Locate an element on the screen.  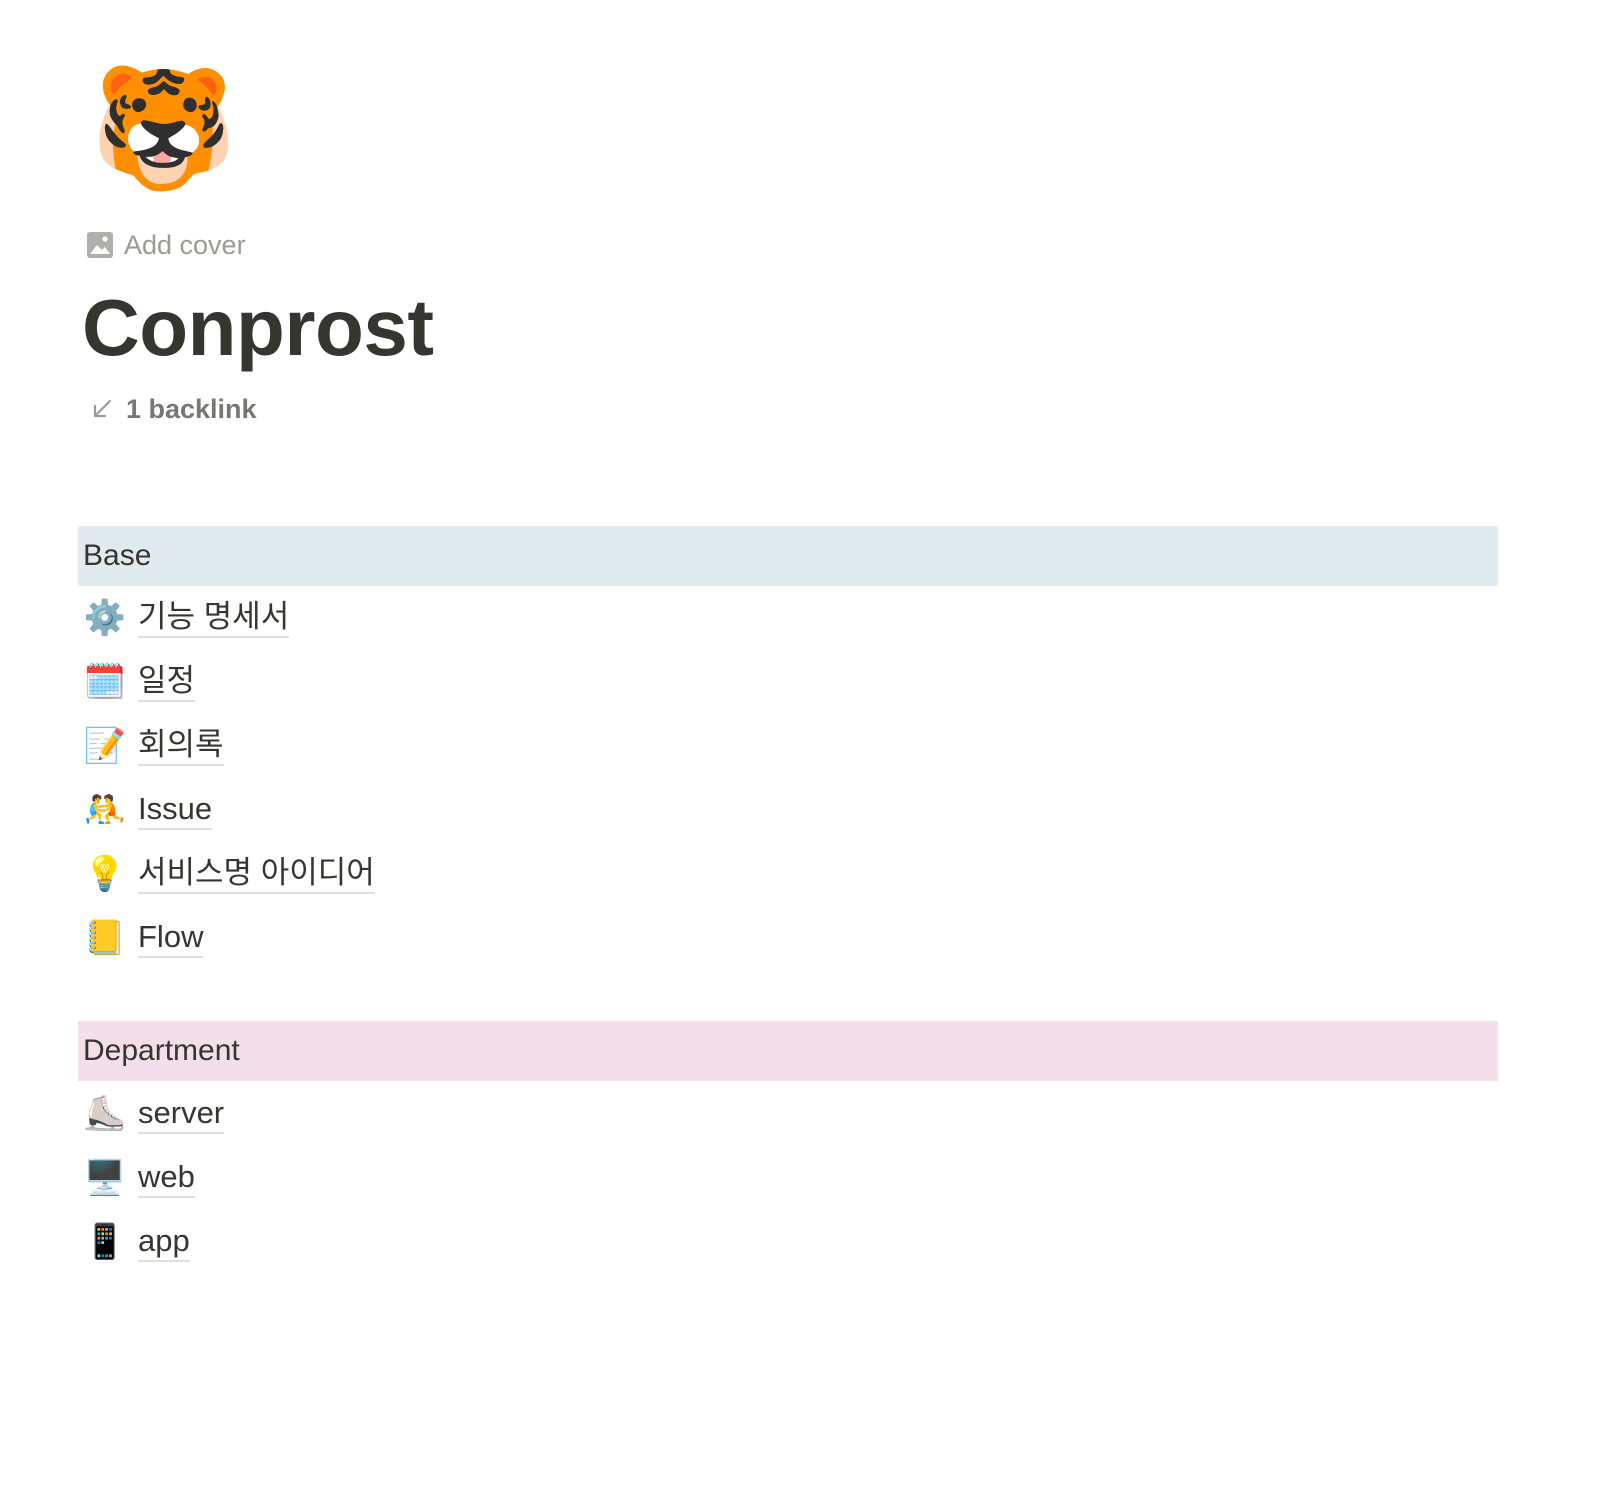
memo-icon: 📝 is located at coordinates (105, 746).